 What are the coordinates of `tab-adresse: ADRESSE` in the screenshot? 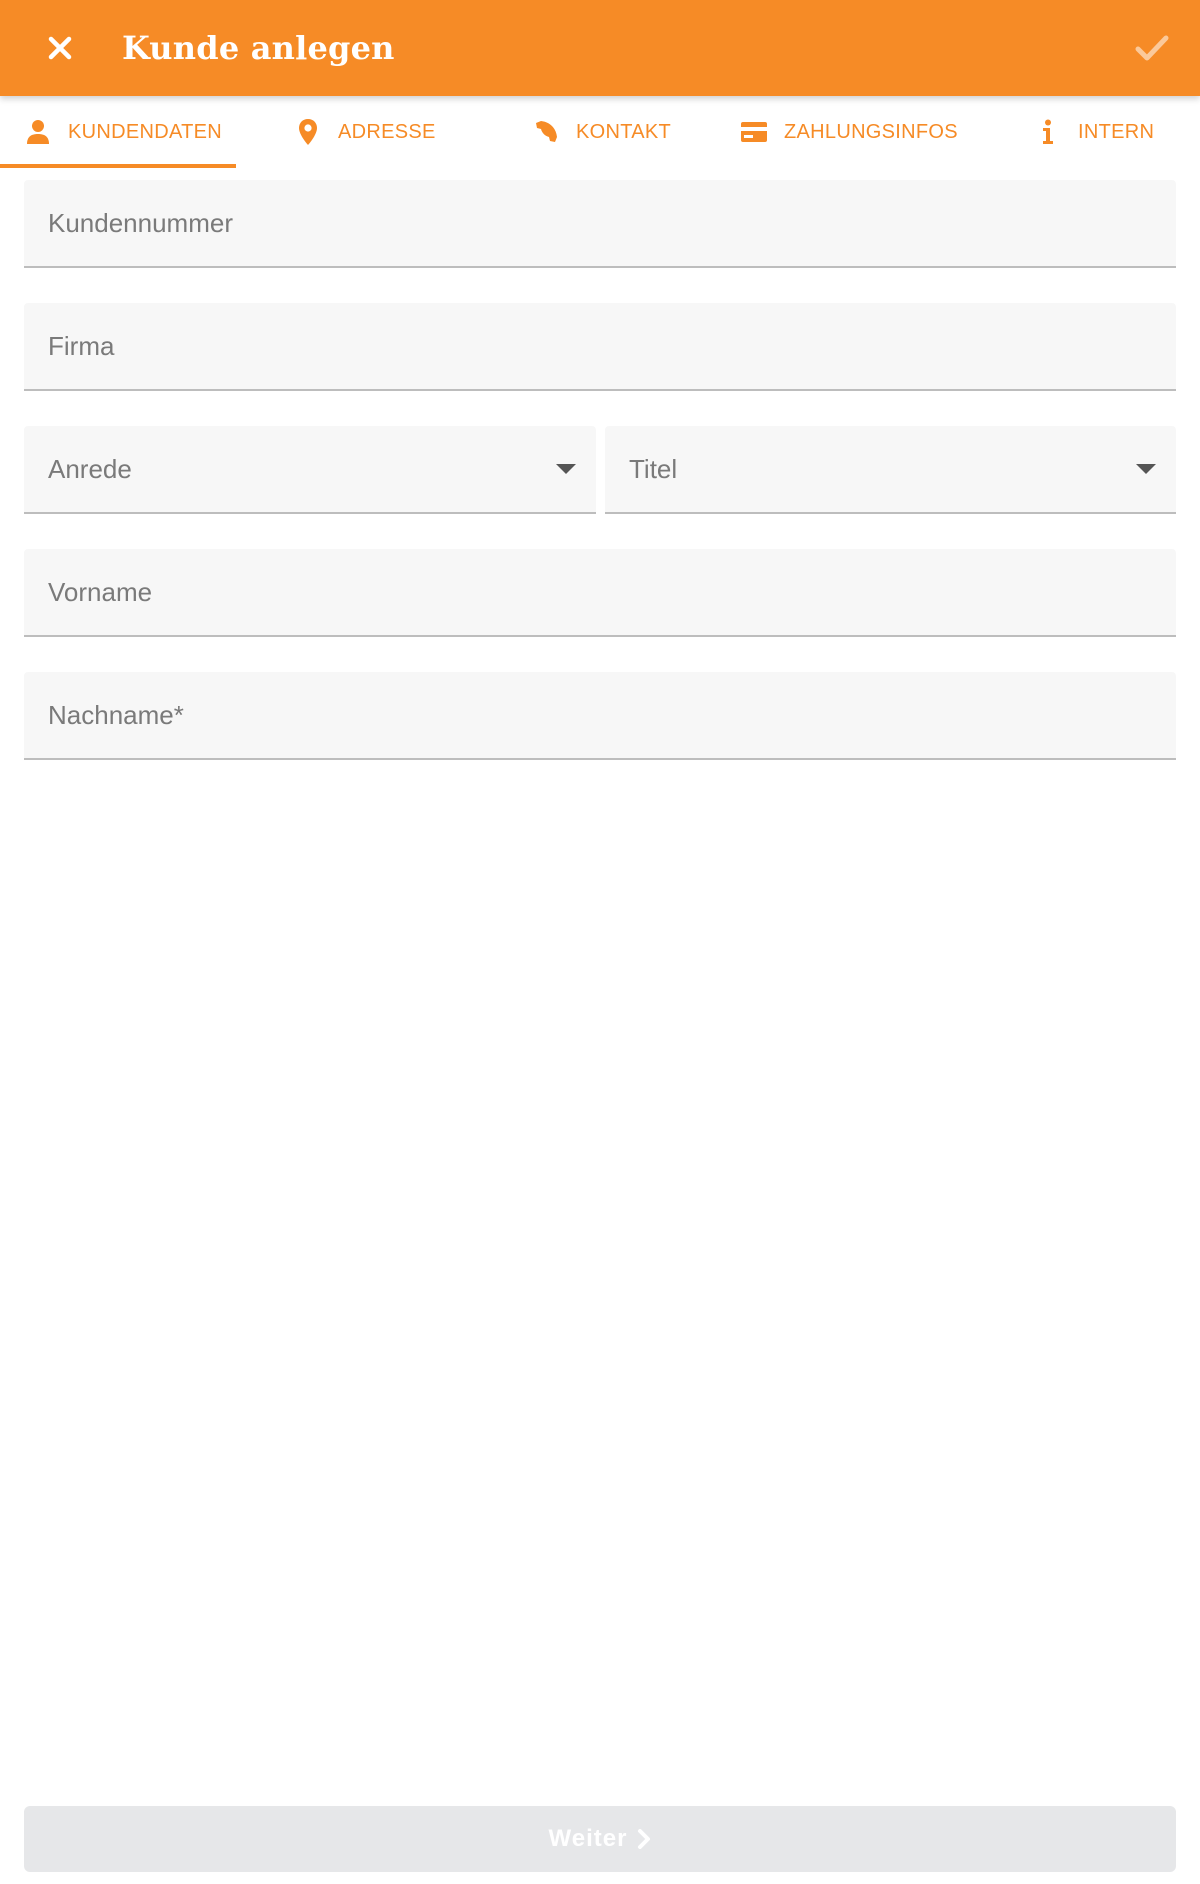 It's located at (365, 132).